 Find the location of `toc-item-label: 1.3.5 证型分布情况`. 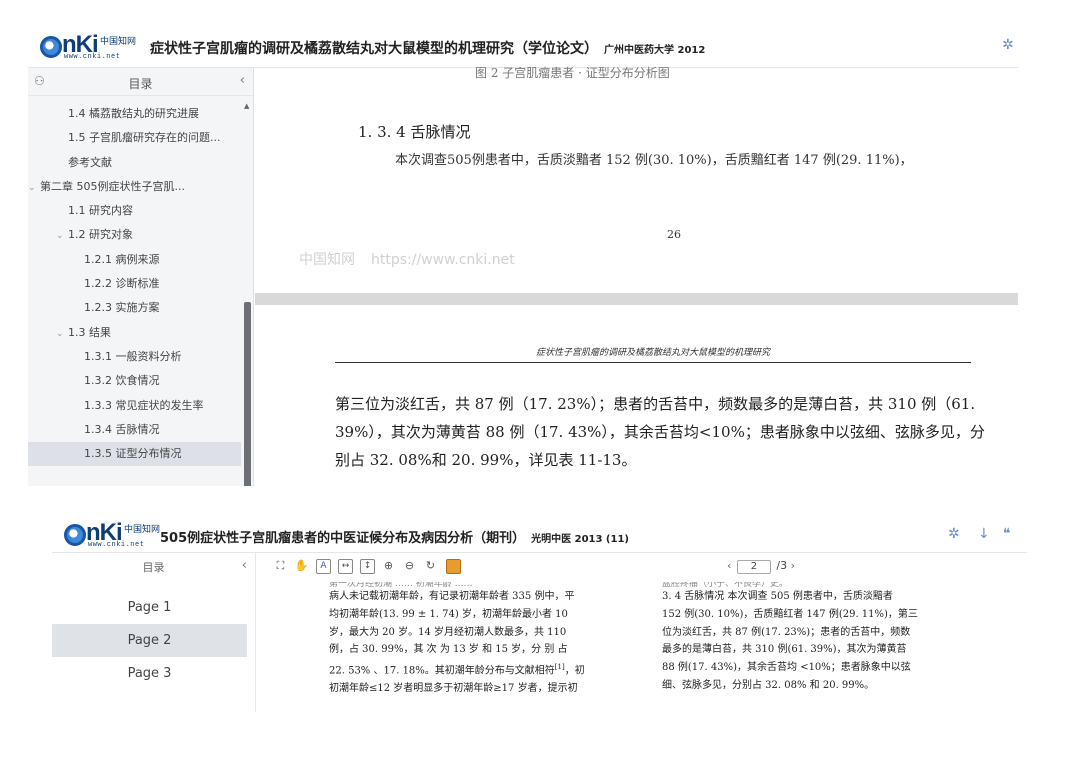

toc-item-label: 1.3.5 证型分布情况 is located at coordinates (133, 454).